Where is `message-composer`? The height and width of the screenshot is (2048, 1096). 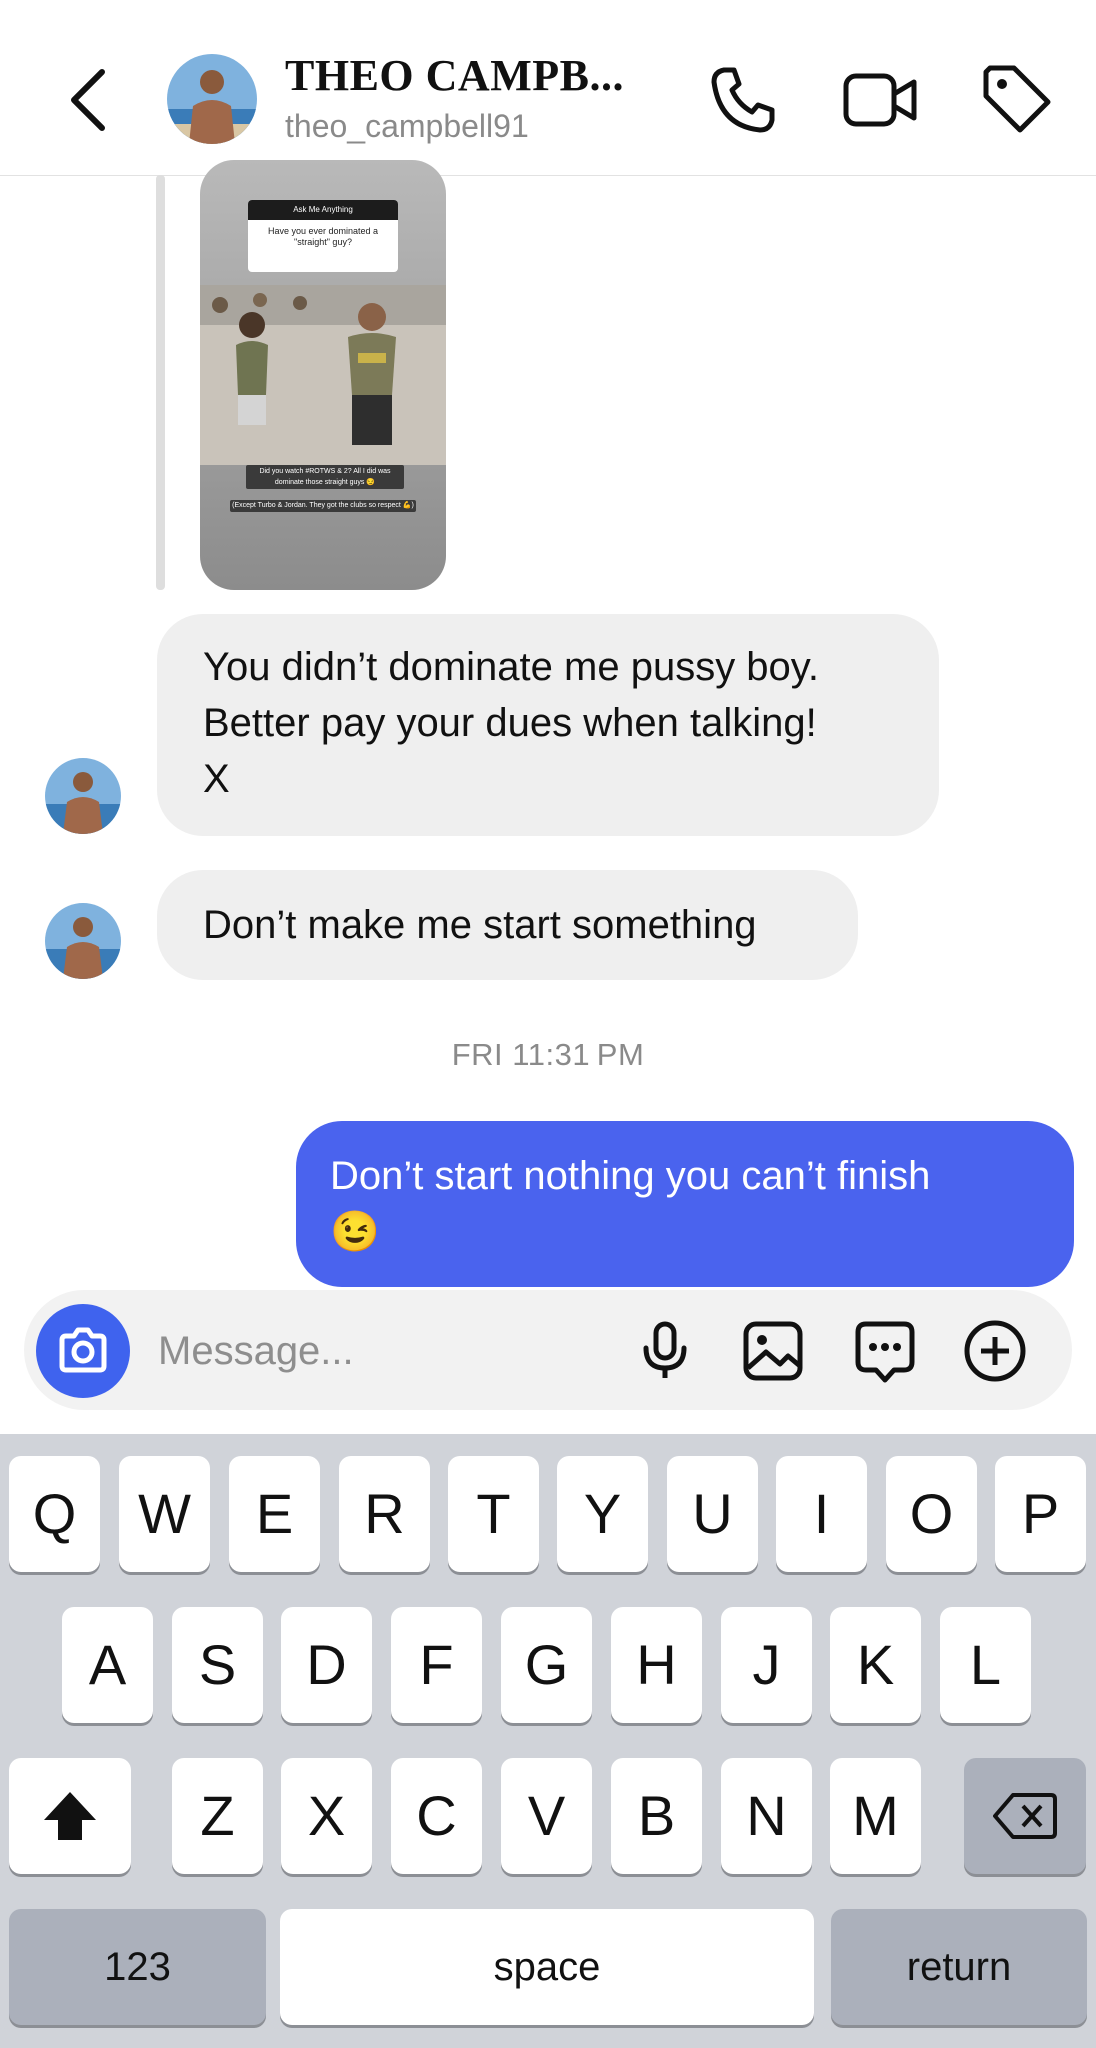 message-composer is located at coordinates (548, 1350).